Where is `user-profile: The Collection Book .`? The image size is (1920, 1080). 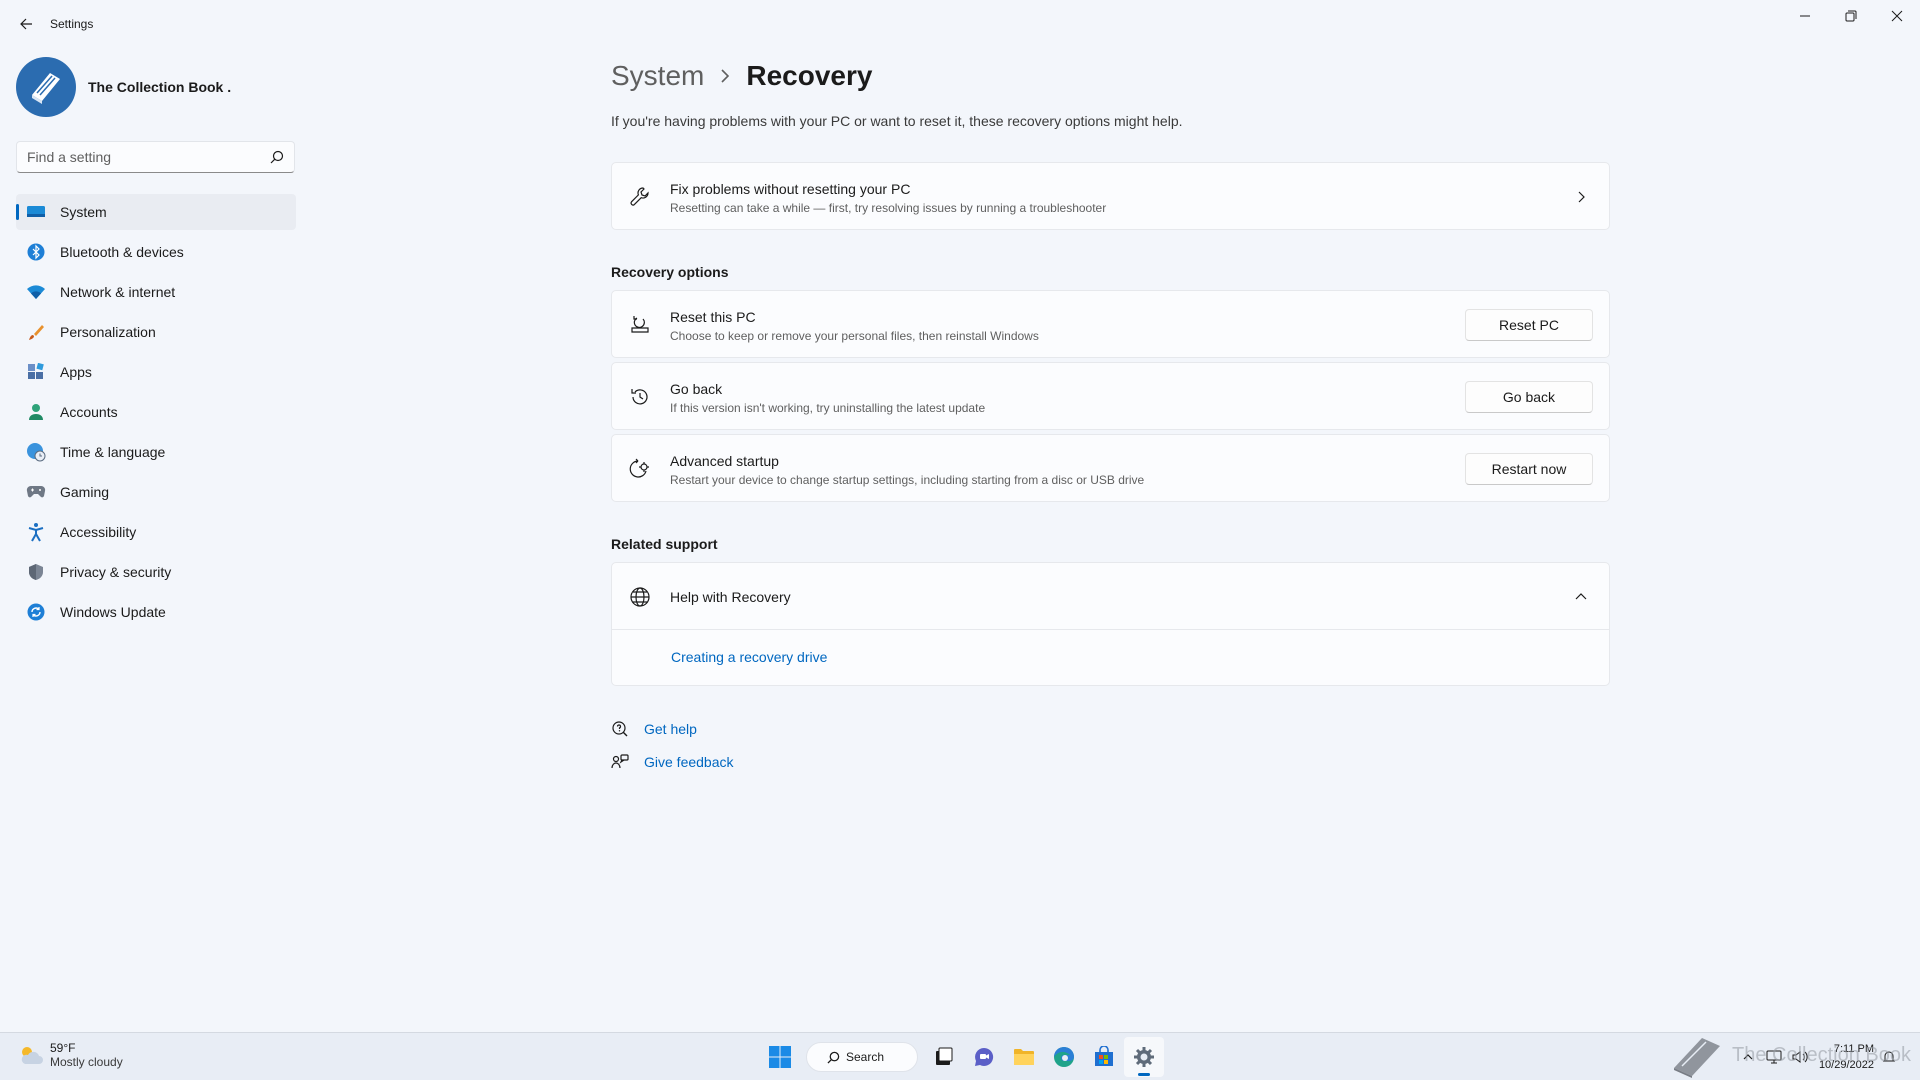
user-profile: The Collection Book . is located at coordinates (123, 87).